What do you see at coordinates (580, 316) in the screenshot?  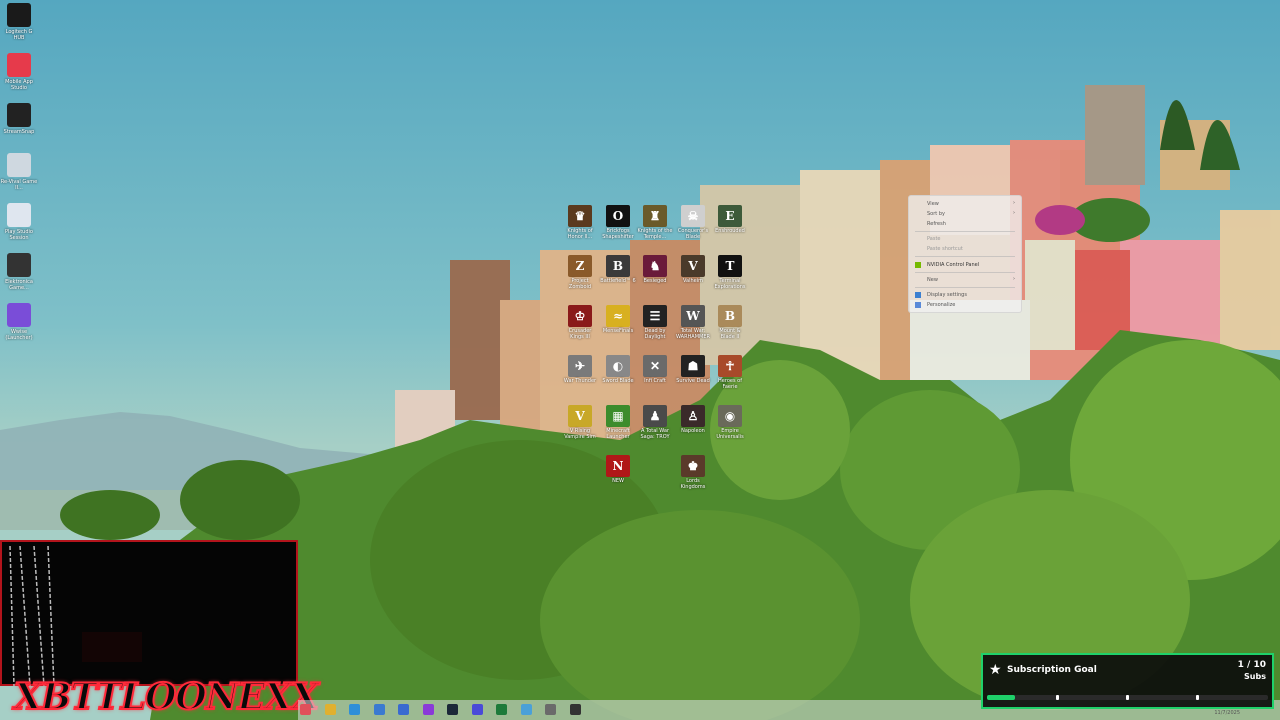 I see `game-icon: ♔` at bounding box center [580, 316].